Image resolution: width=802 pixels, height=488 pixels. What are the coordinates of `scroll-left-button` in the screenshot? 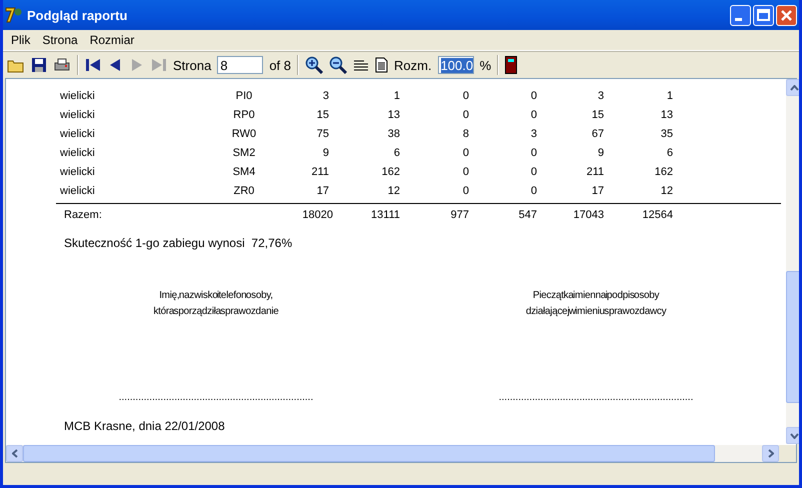 It's located at (14, 453).